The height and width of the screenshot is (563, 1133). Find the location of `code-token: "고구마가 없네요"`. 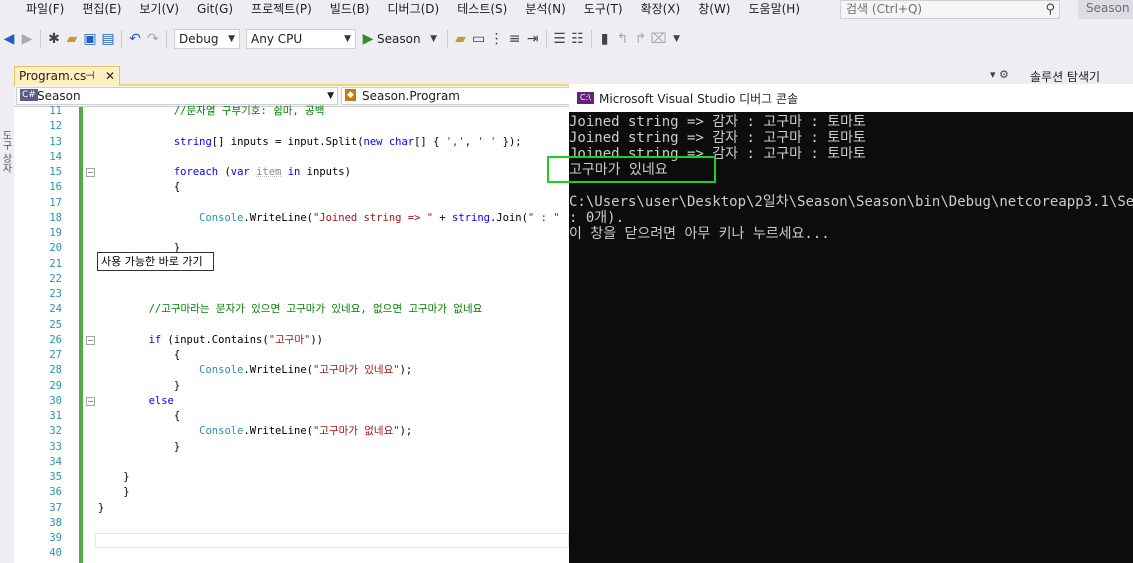

code-token: "고구마가 없네요" is located at coordinates (356, 431).